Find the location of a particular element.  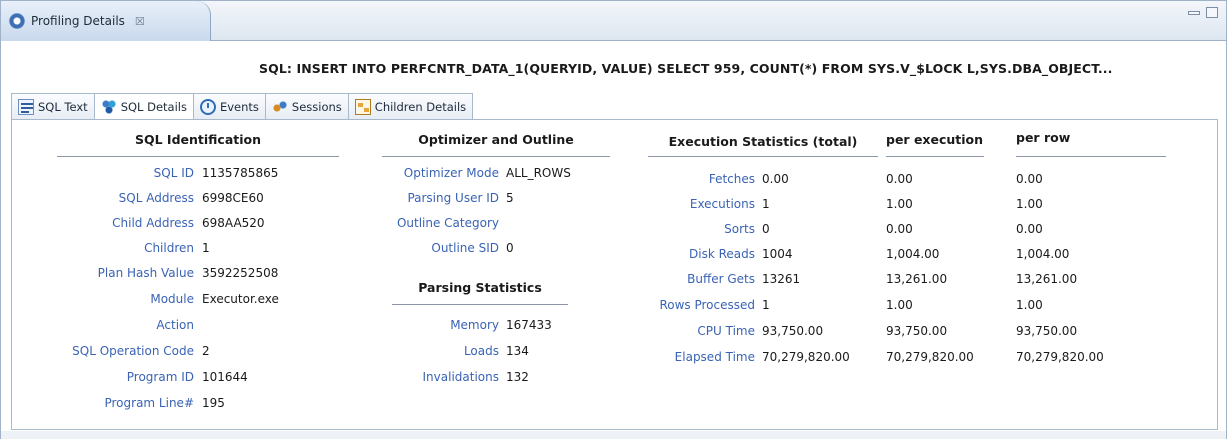

value-fetches-total: 0.00 is located at coordinates (775, 179).